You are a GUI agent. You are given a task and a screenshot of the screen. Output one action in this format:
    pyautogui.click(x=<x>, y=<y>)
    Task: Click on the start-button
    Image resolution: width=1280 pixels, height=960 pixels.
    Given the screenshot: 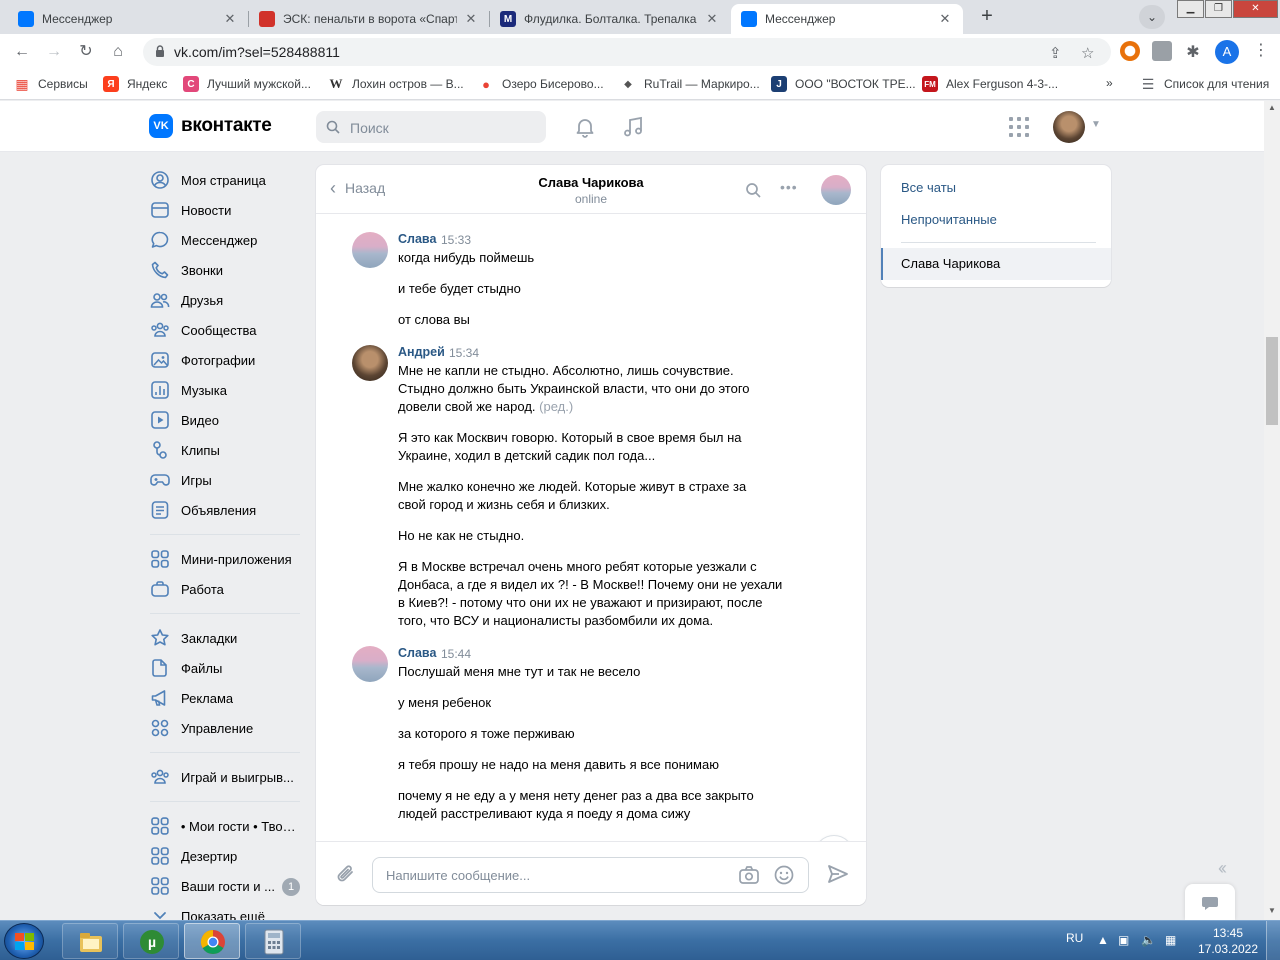 What is the action you would take?
    pyautogui.click(x=24, y=941)
    